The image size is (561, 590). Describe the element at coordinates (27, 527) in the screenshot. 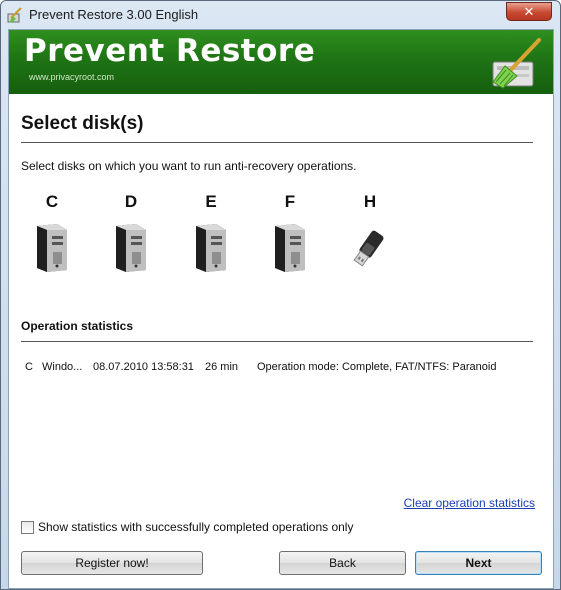

I see `success-only-checkbox` at that location.